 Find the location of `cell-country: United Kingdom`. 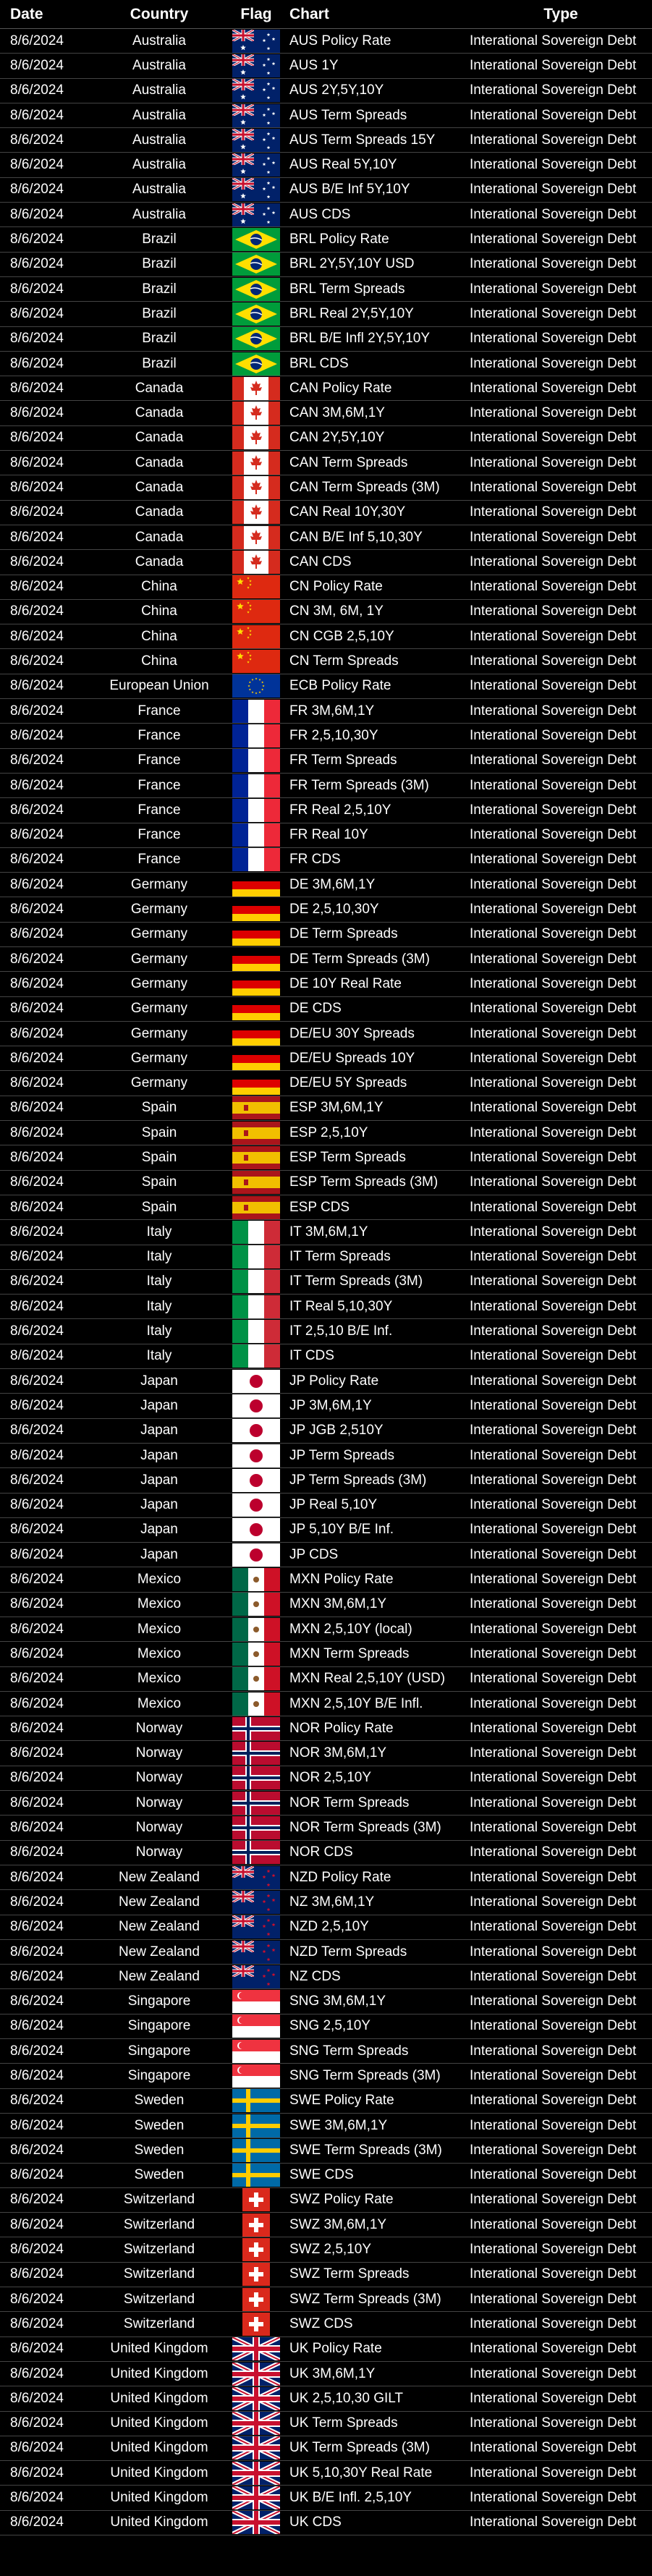

cell-country: United Kingdom is located at coordinates (159, 2349).